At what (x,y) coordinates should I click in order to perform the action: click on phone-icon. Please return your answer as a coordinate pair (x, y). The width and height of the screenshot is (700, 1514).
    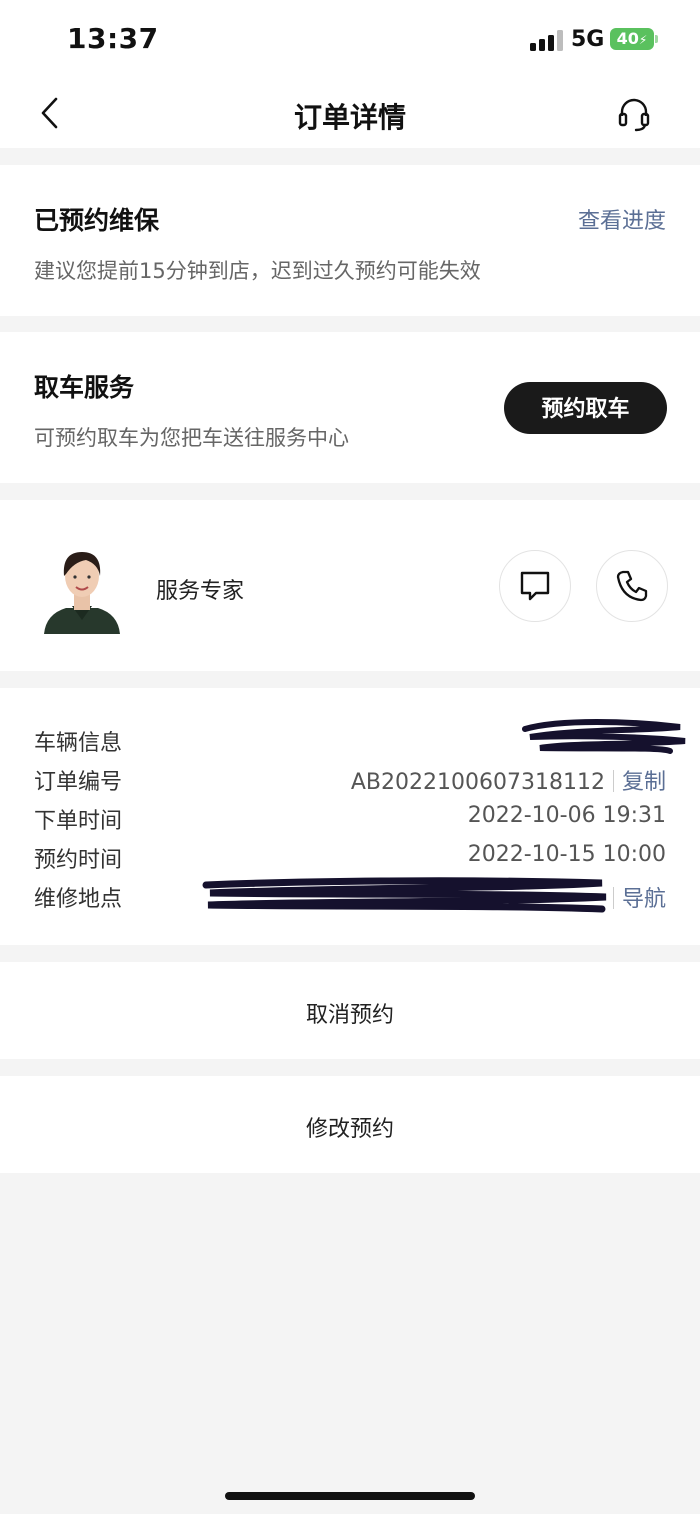
    Looking at the image, I should click on (632, 586).